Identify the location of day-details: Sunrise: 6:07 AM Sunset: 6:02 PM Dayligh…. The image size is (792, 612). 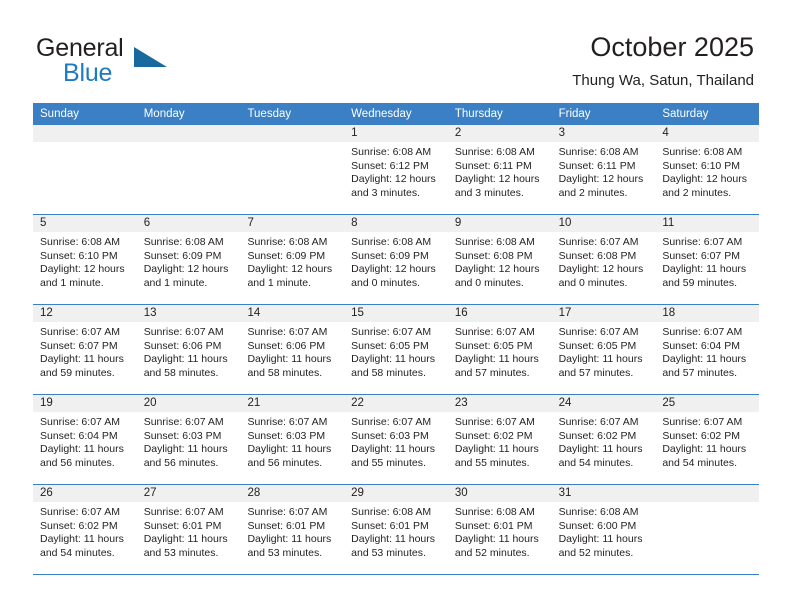
(85, 531).